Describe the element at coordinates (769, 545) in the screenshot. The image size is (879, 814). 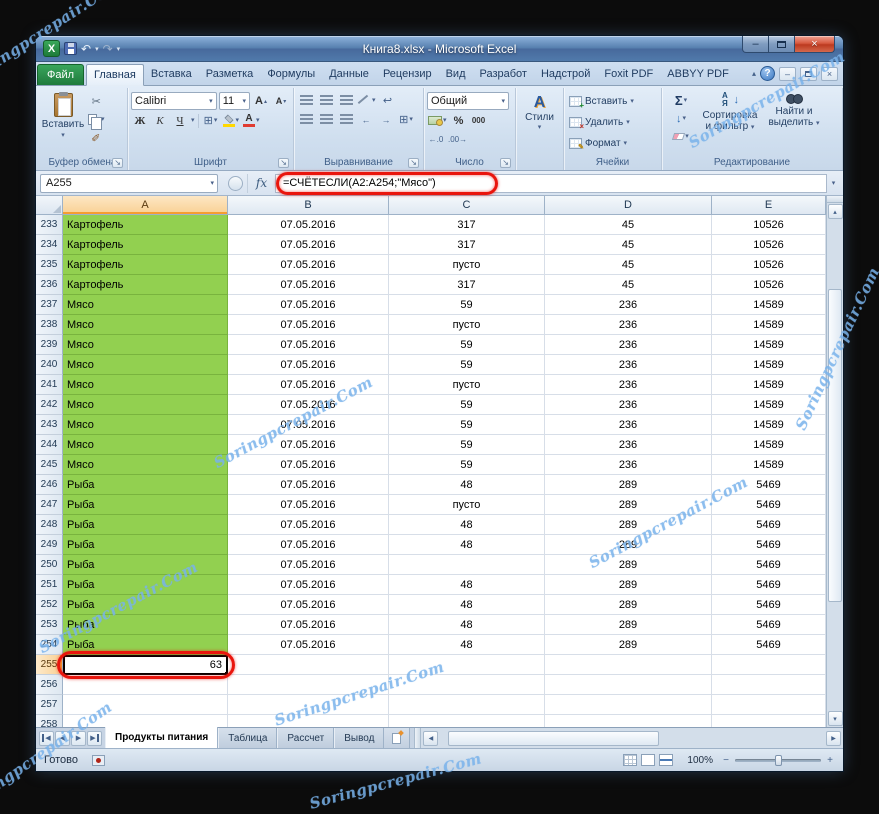
I see `cell-E249: 5469` at that location.